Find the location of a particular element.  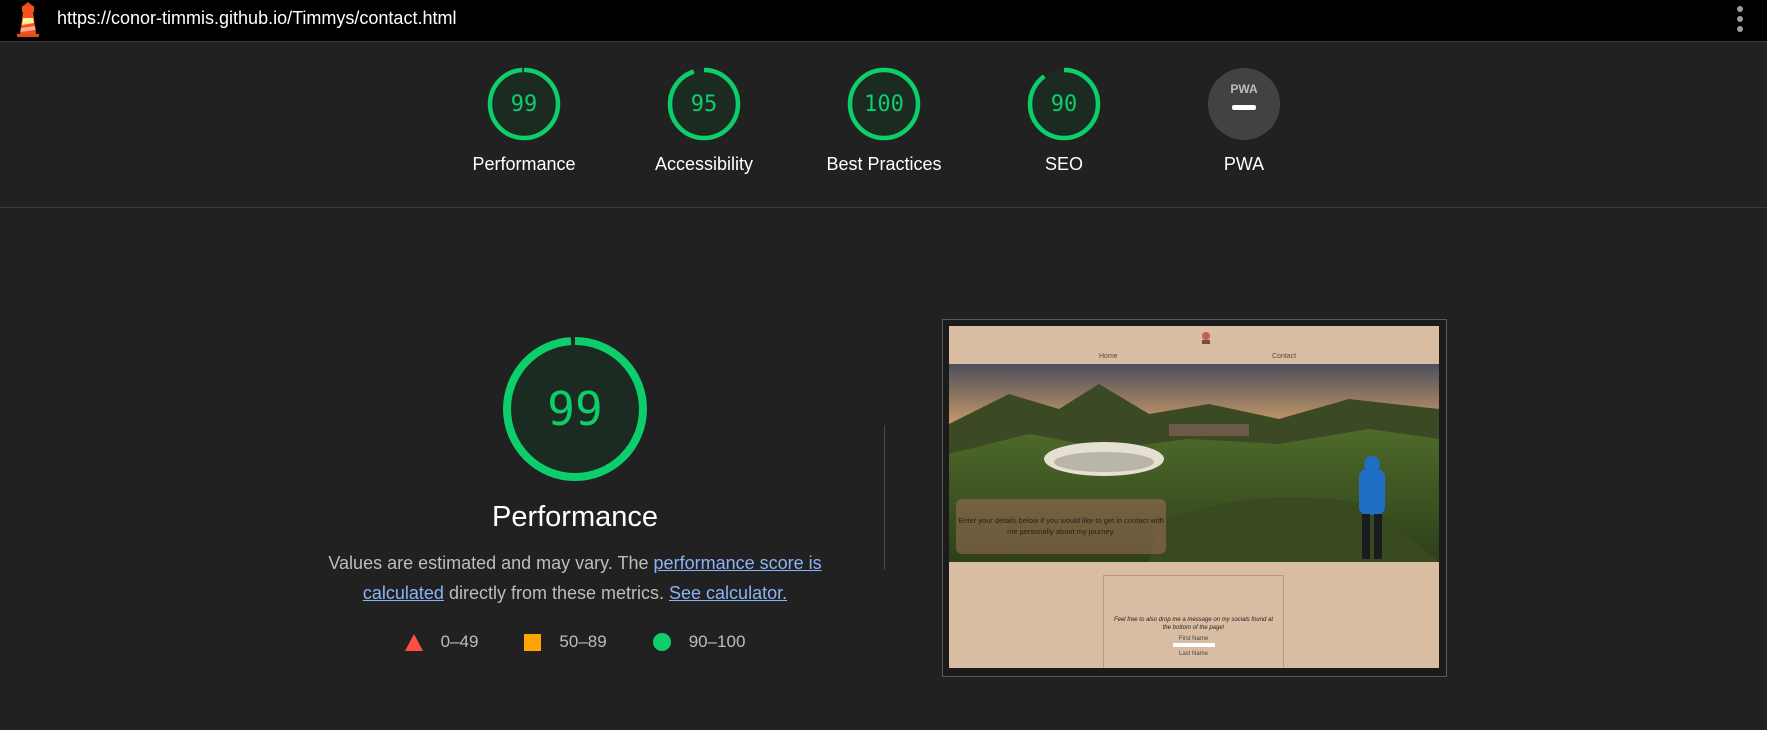

gauge-best-practices: 100 Best Practices is located at coordinates (884, 120).